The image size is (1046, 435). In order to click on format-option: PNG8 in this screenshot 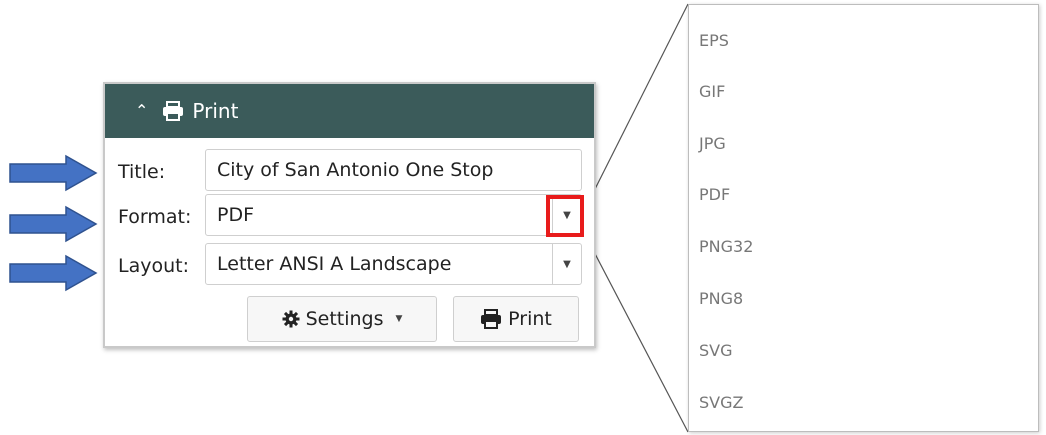, I will do `click(721, 298)`.